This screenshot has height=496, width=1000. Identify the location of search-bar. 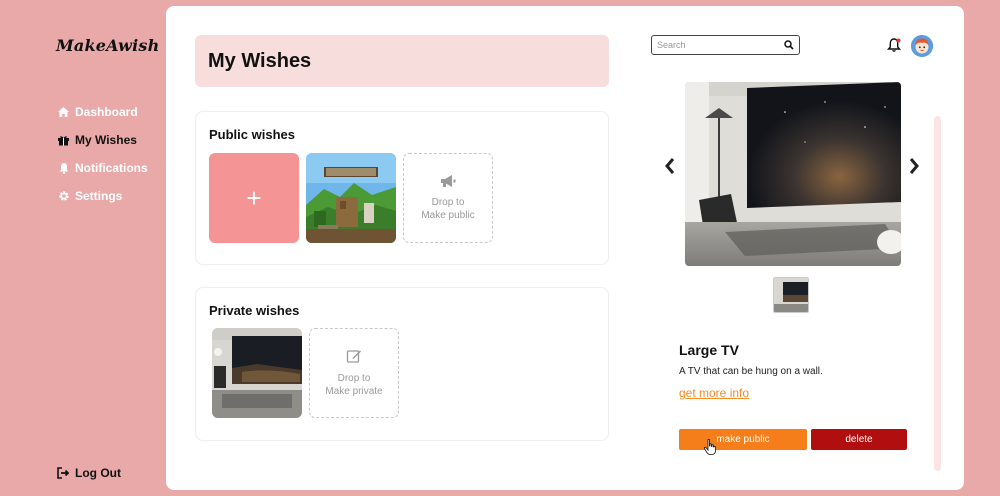
(725, 45).